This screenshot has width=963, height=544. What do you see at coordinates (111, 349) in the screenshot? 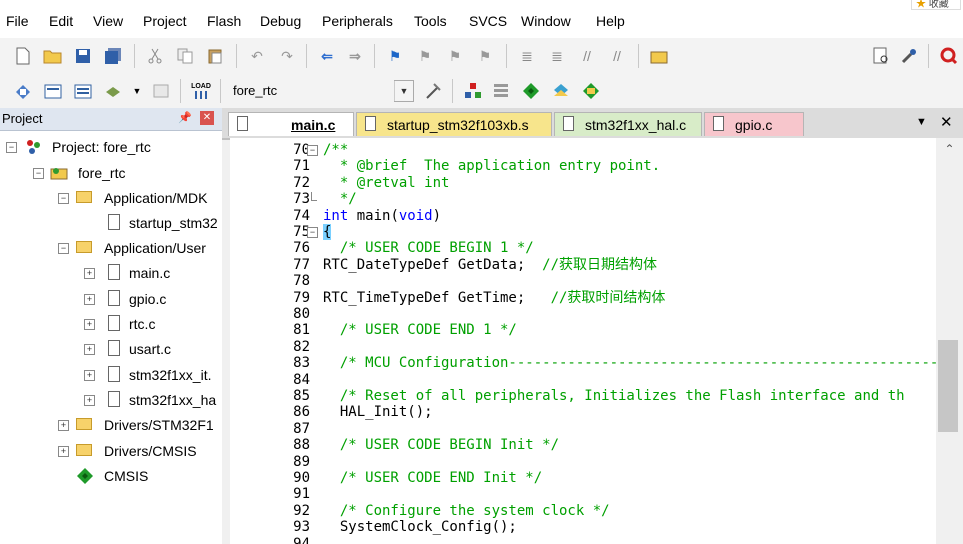
I see `tree-item-file: + usart.c` at bounding box center [111, 349].